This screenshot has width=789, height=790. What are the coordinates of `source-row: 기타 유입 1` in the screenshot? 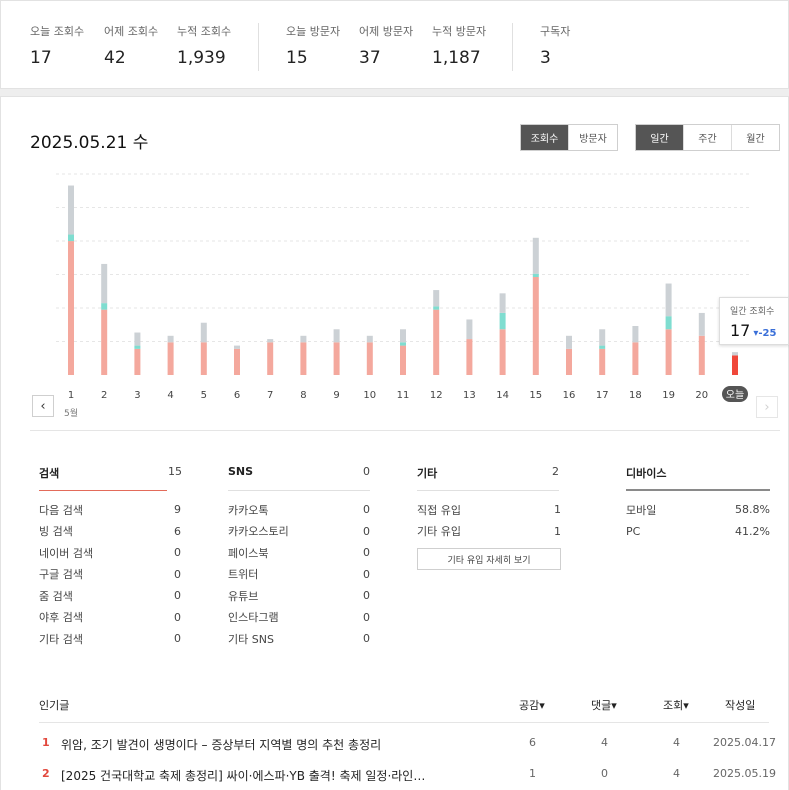 It's located at (489, 532).